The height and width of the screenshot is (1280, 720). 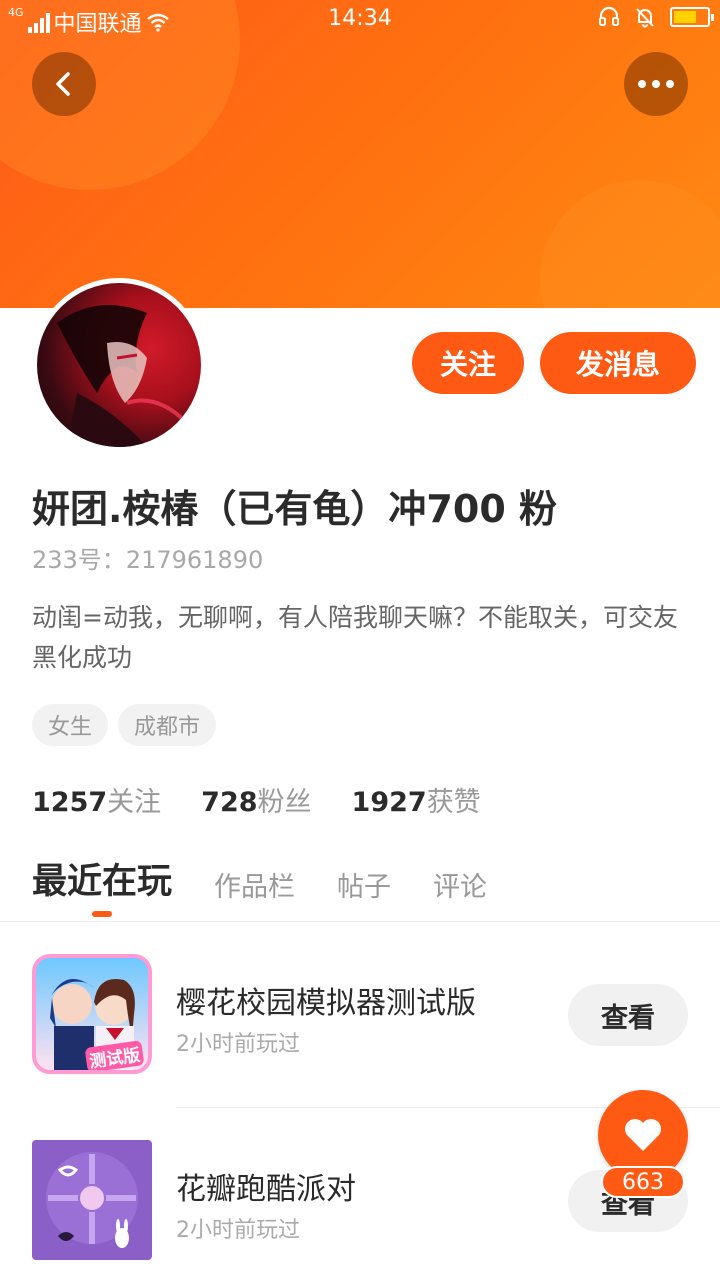 What do you see at coordinates (326, 1003) in the screenshot?
I see `game-title: 樱花校园模拟器测试版` at bounding box center [326, 1003].